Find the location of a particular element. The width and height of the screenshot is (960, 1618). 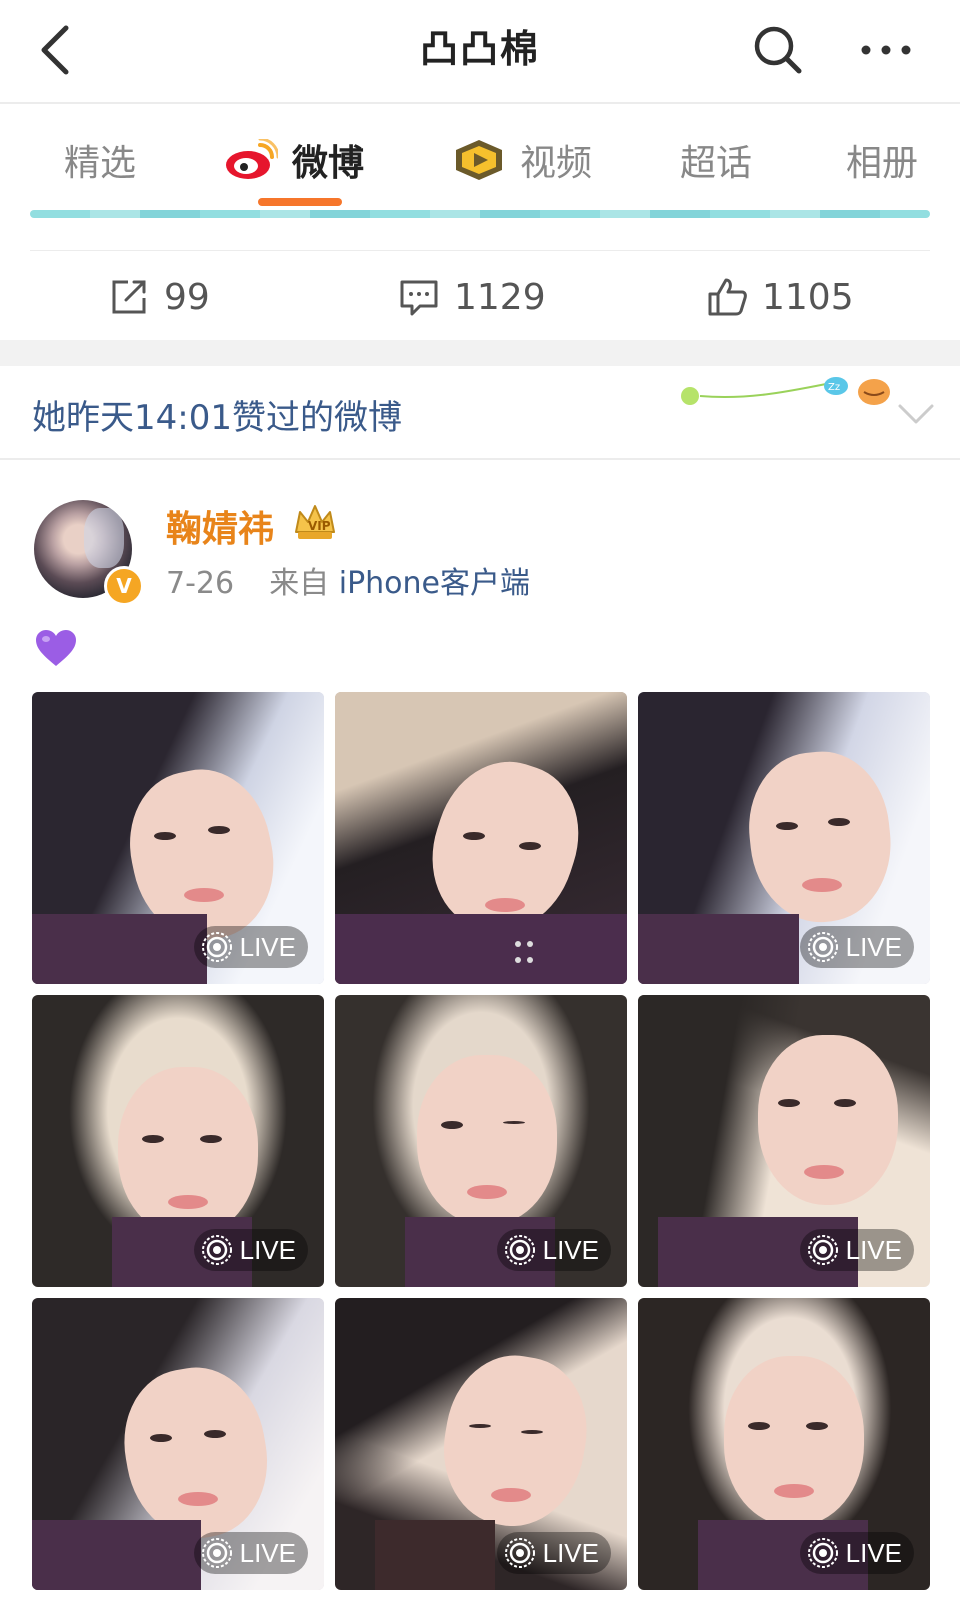

tab-weibo: 微博 is located at coordinates (294, 160).